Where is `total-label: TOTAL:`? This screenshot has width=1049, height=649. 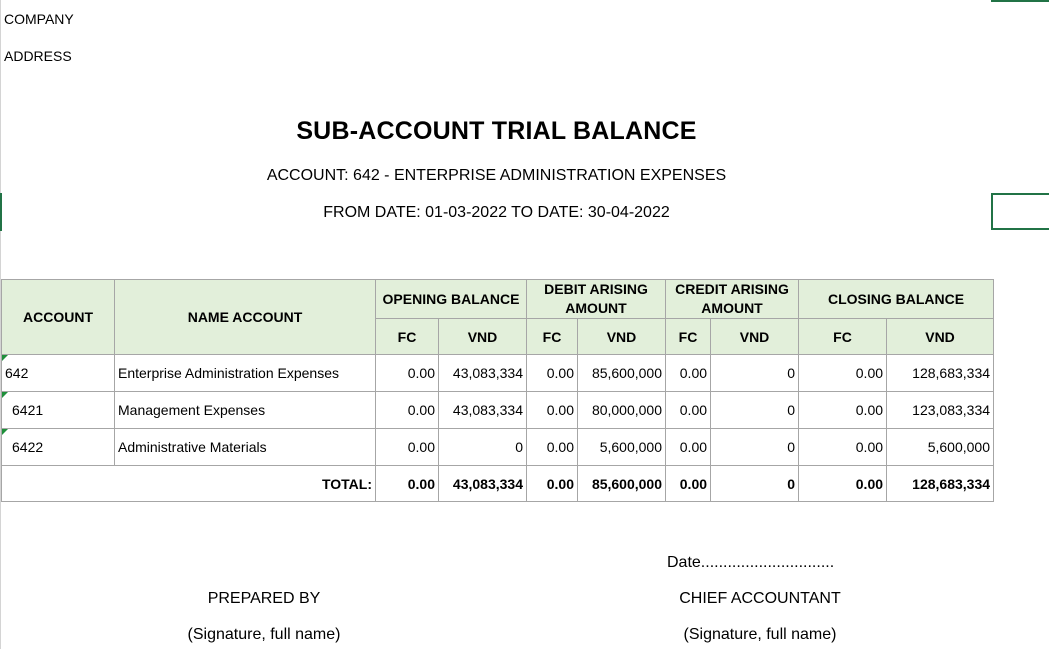
total-label: TOTAL: is located at coordinates (188, 483).